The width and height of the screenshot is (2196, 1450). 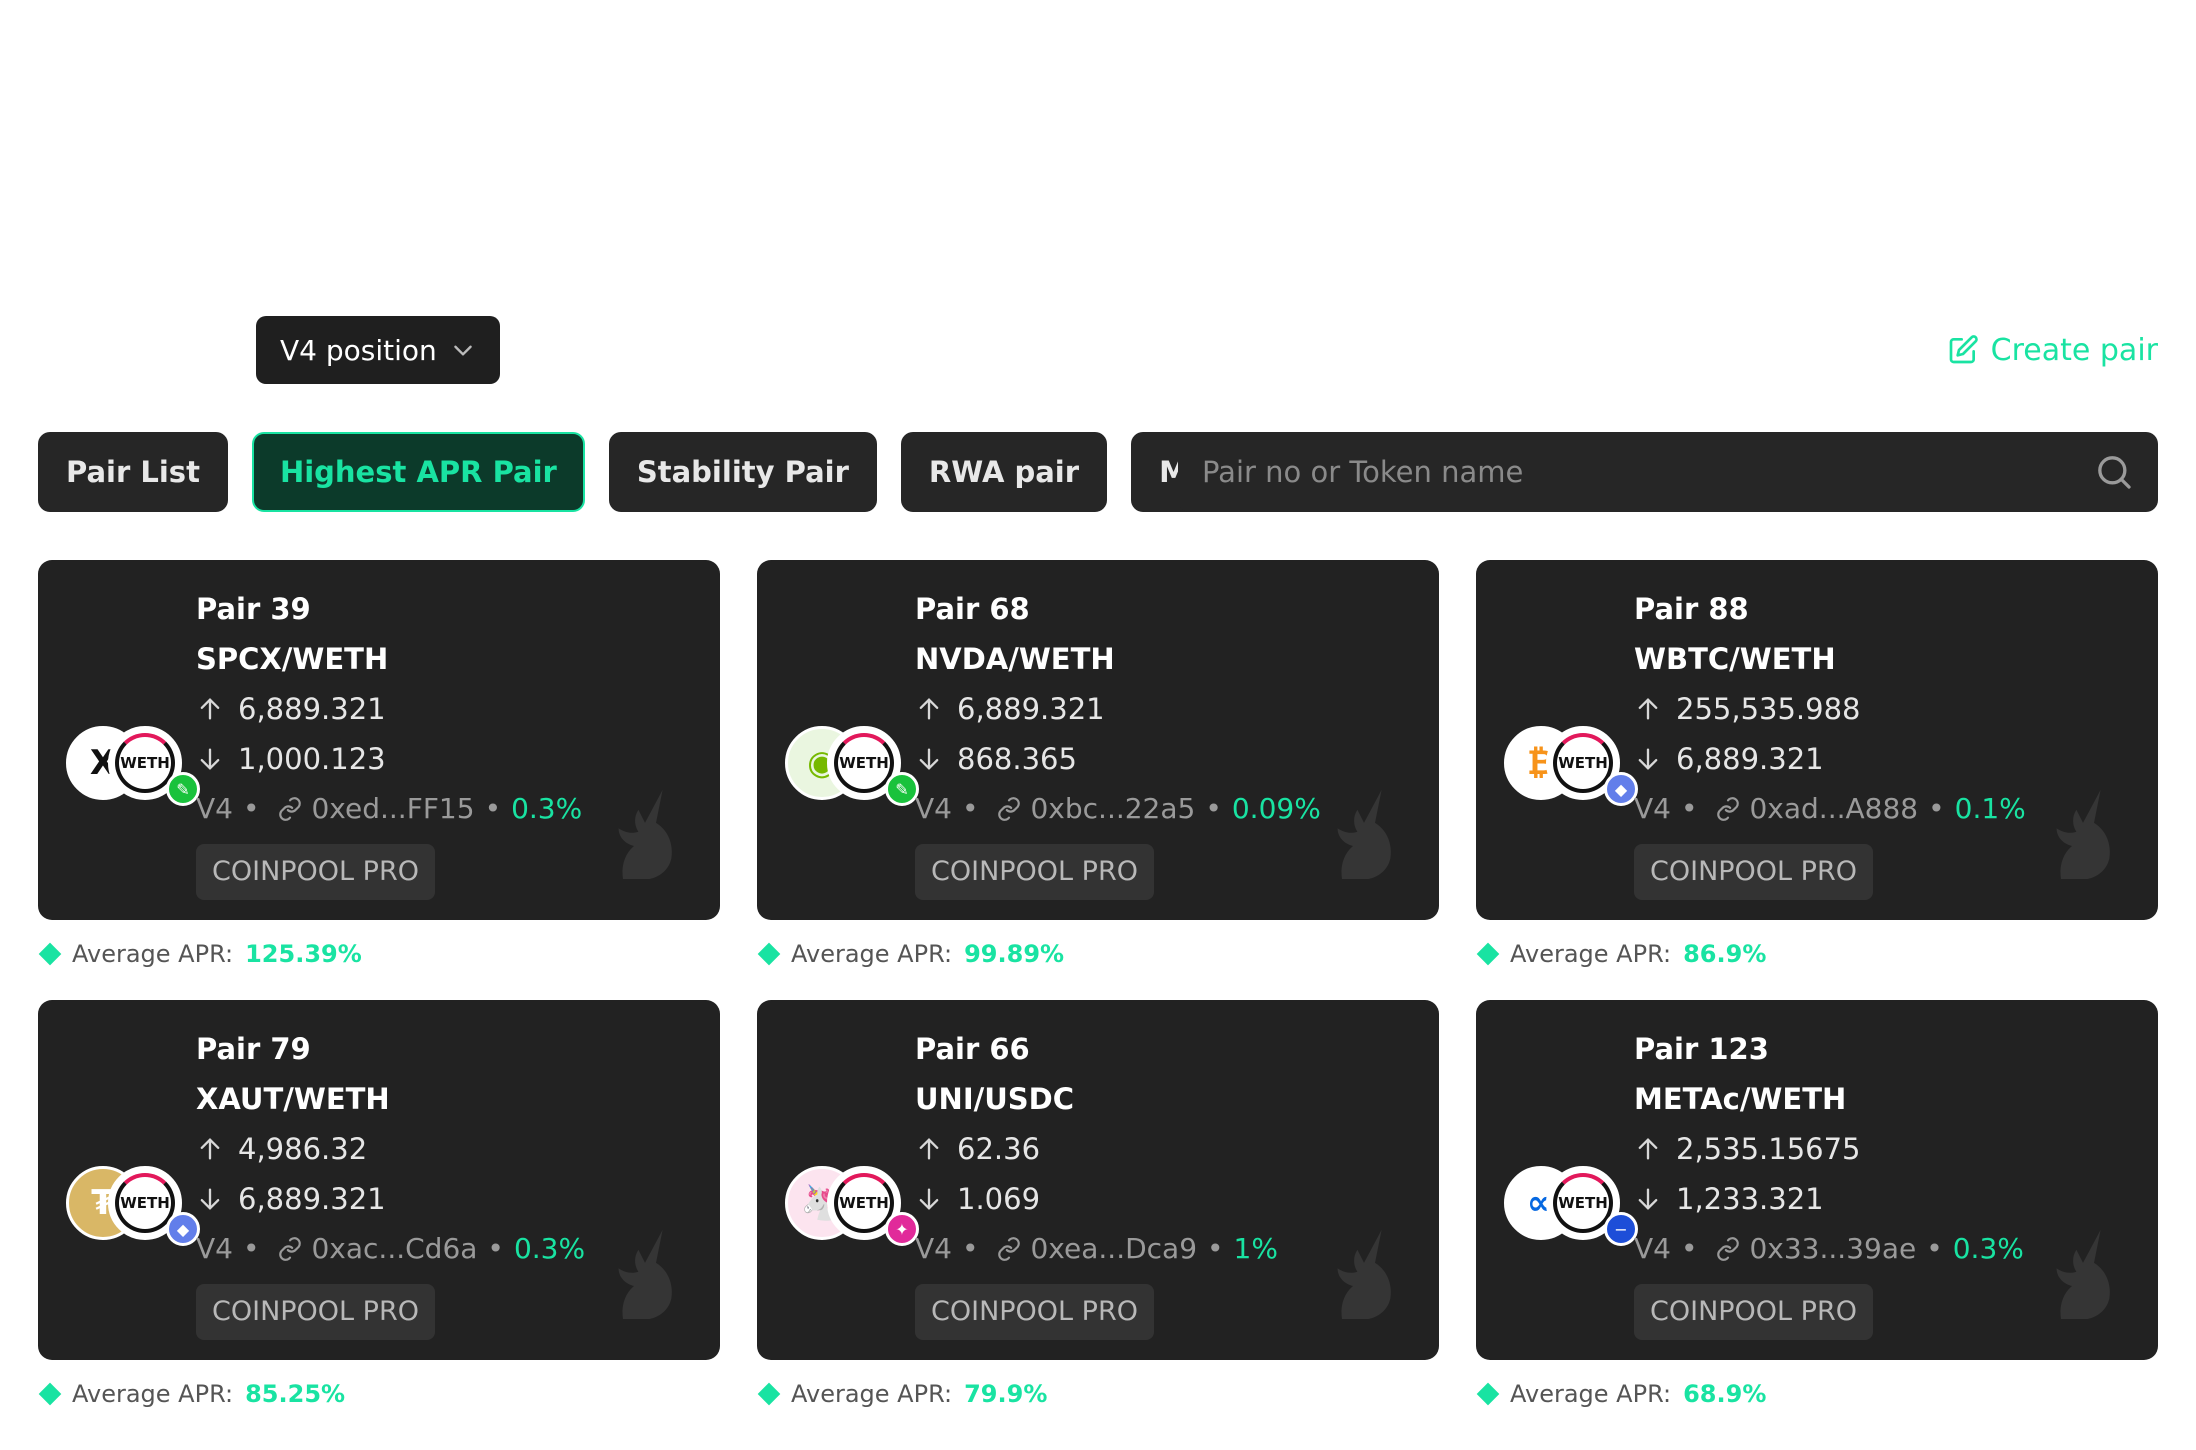 I want to click on pair-number: Pair 123, so click(x=1701, y=1049).